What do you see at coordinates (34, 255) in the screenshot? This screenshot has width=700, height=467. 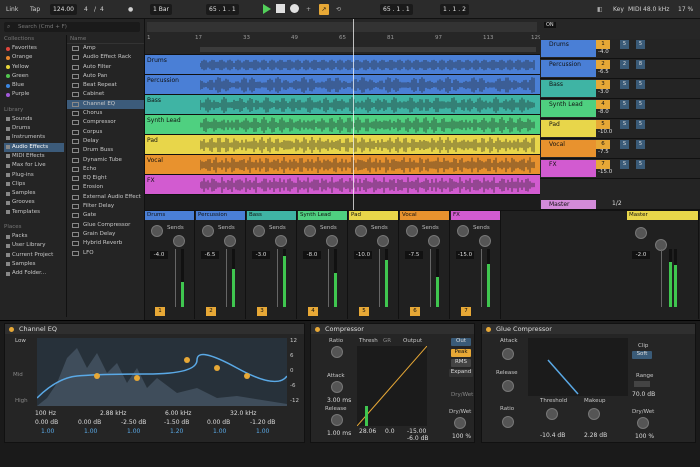 I see `places-item: Current Project` at bounding box center [34, 255].